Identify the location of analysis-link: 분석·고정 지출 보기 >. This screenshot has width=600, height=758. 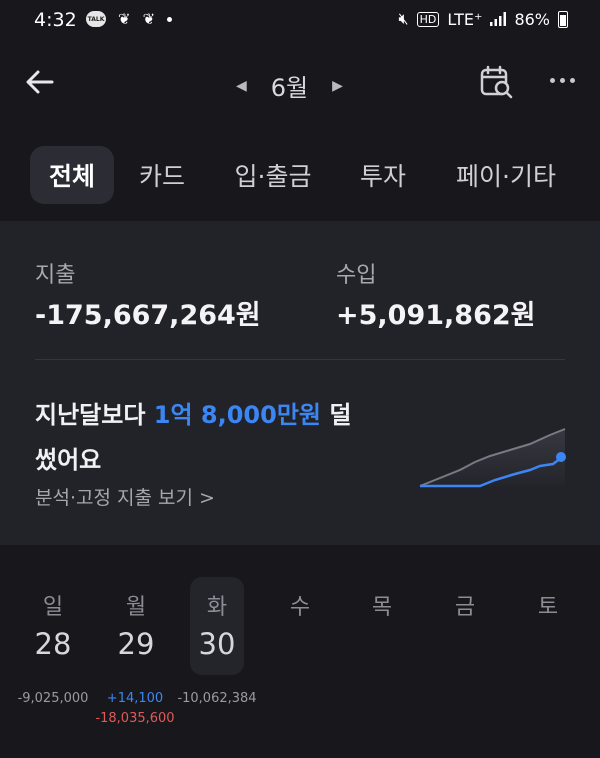
(125, 496).